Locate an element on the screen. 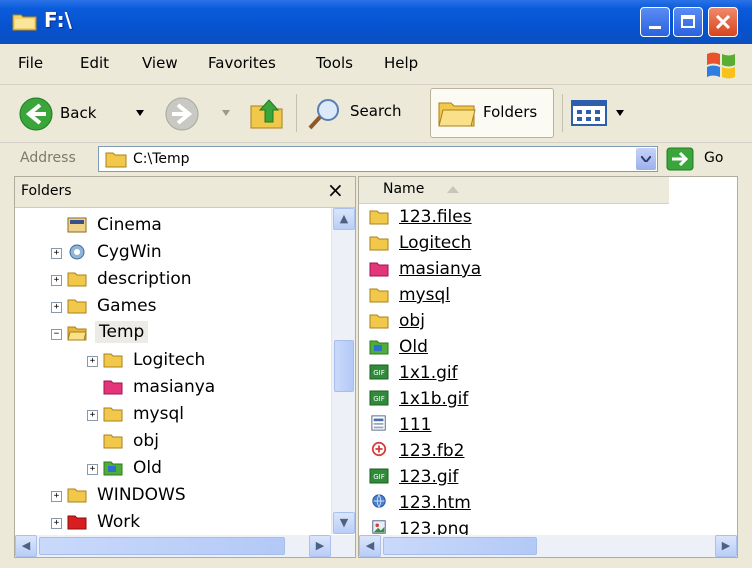 This screenshot has height=568, width=752. search-button: Search is located at coordinates (362, 114).